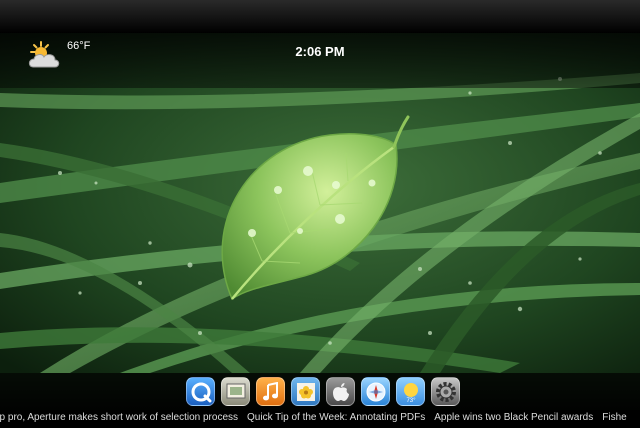 Image resolution: width=640 pixels, height=428 pixels. I want to click on quicktime-icon, so click(200, 391).